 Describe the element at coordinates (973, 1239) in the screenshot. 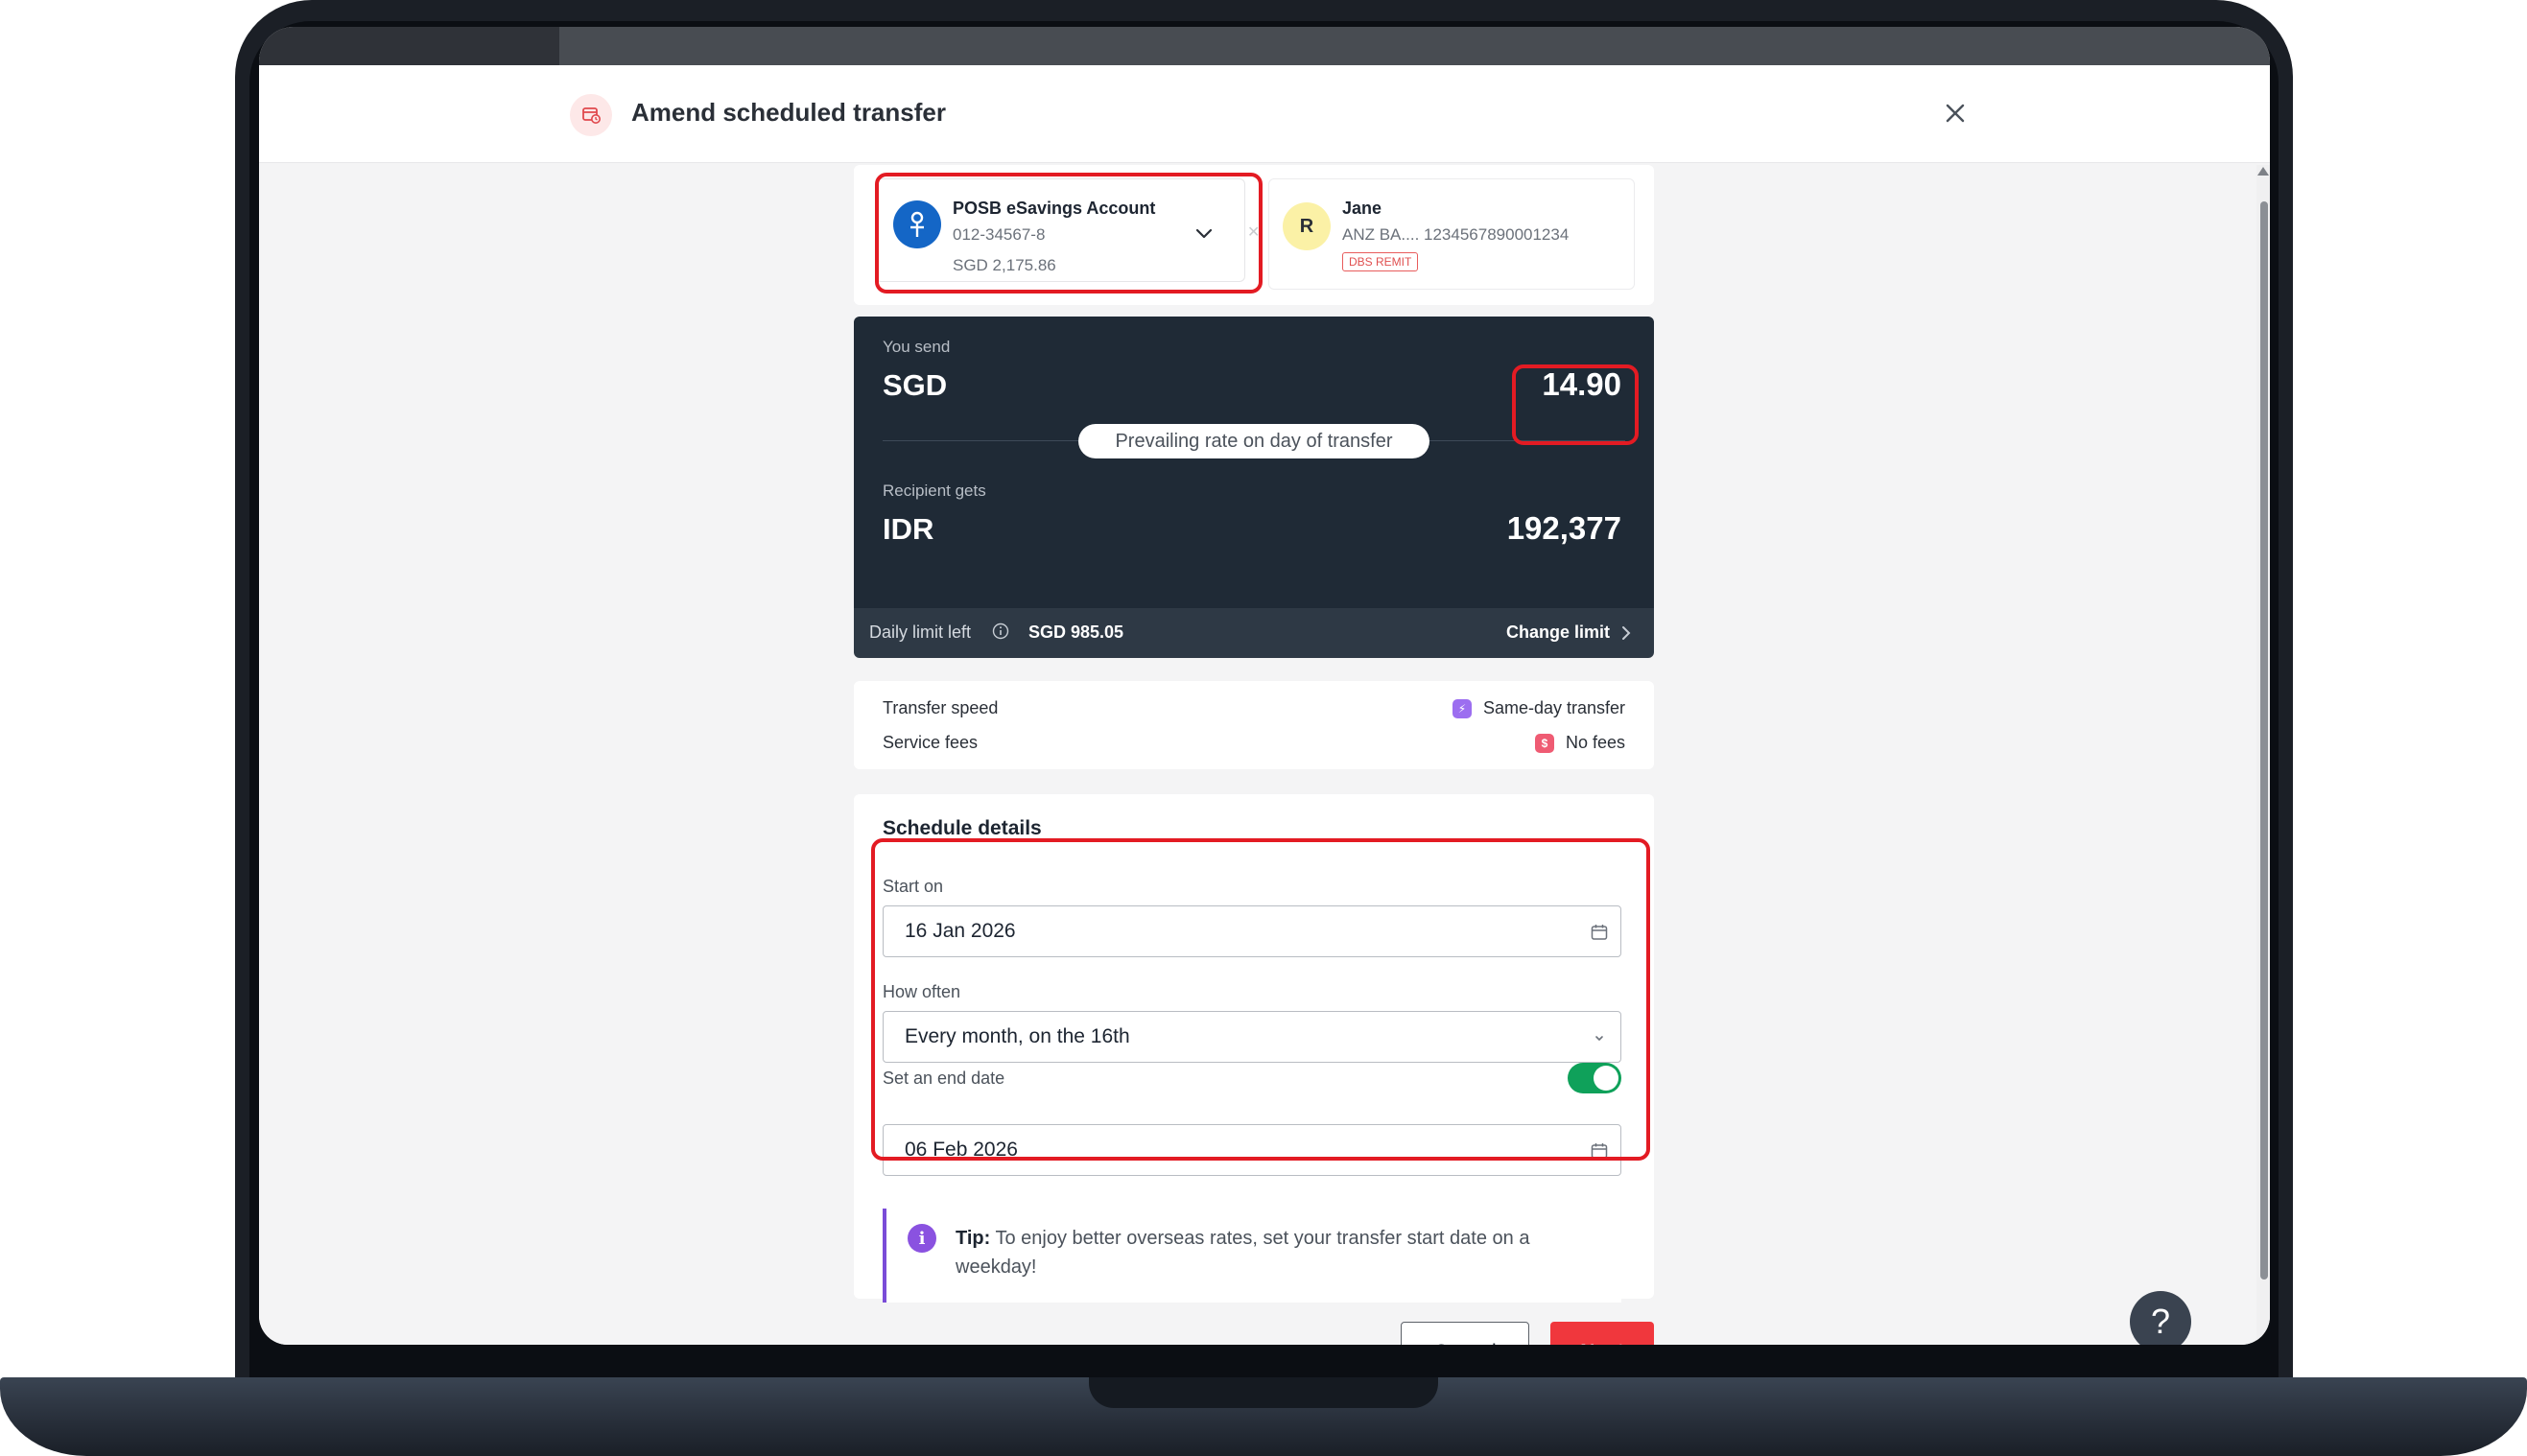

I see `tip-prefix: Tip:` at that location.